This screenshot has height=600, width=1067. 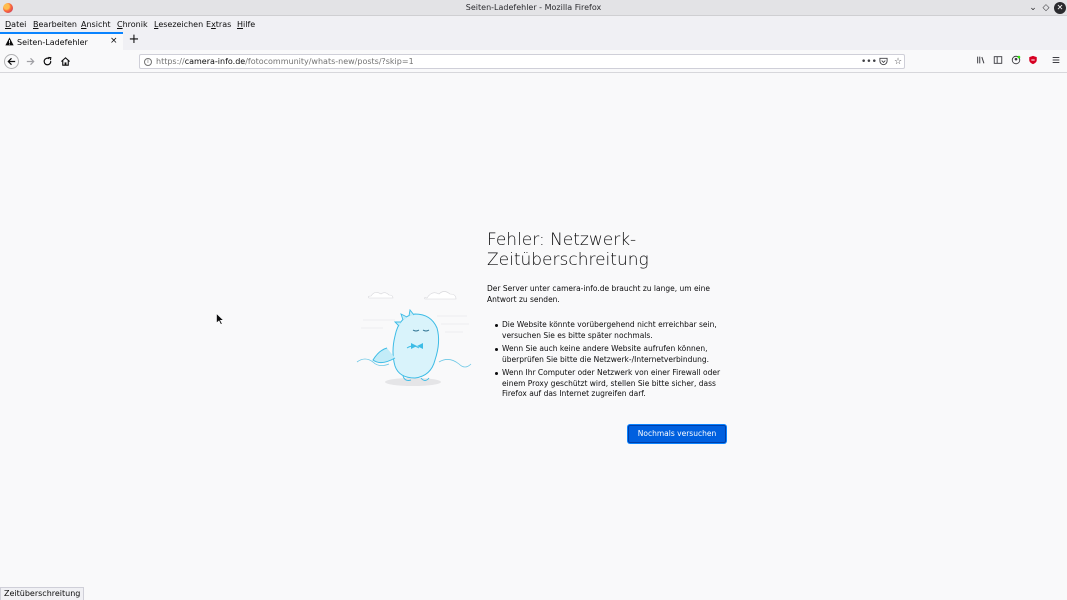 I want to click on sleeping-dinosaur-illustration, so click(x=414, y=338).